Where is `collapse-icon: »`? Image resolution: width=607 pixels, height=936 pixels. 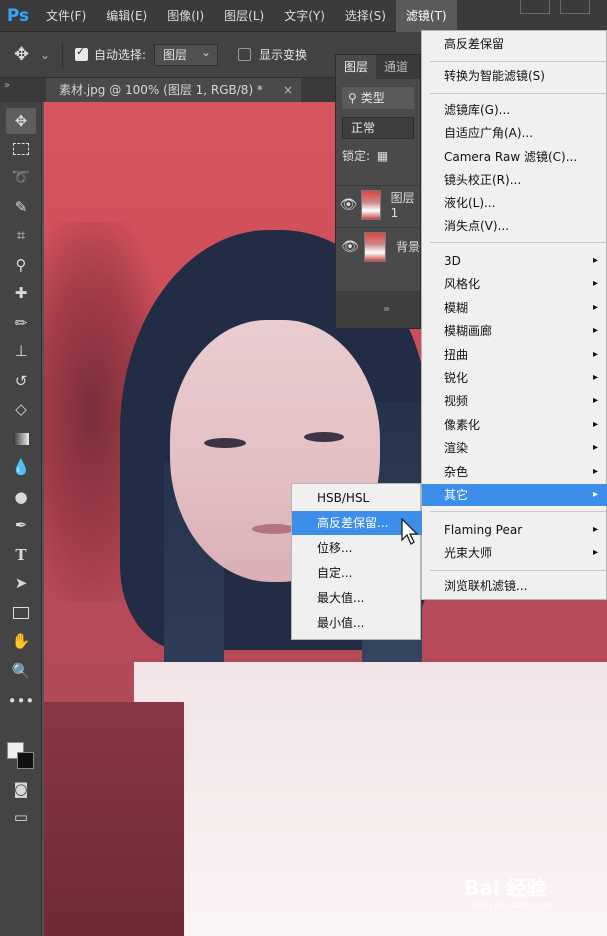 collapse-icon: » is located at coordinates (7, 85).